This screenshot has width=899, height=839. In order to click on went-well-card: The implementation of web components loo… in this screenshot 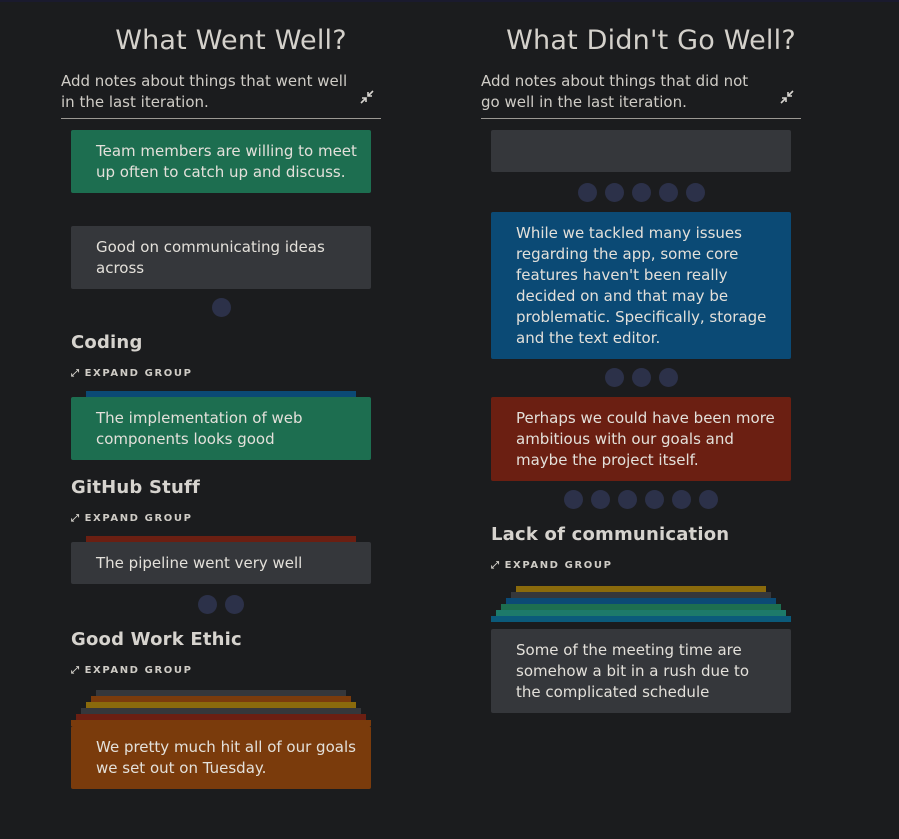, I will do `click(221, 428)`.